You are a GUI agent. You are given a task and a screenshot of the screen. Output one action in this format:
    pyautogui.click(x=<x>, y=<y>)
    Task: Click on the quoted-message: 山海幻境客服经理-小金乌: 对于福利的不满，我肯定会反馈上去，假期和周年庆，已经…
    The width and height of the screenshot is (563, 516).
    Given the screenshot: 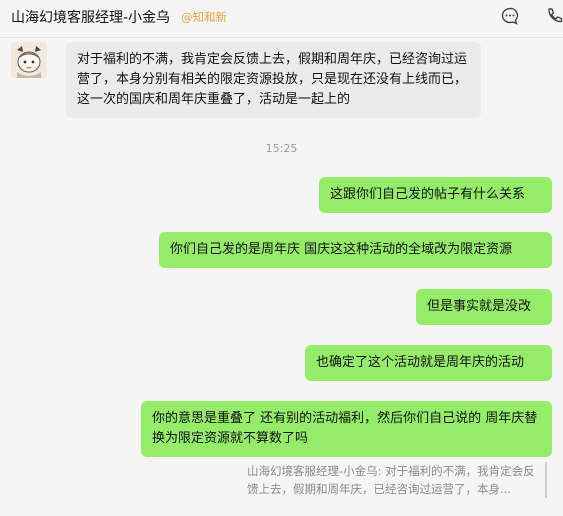 What is the action you would take?
    pyautogui.click(x=397, y=480)
    